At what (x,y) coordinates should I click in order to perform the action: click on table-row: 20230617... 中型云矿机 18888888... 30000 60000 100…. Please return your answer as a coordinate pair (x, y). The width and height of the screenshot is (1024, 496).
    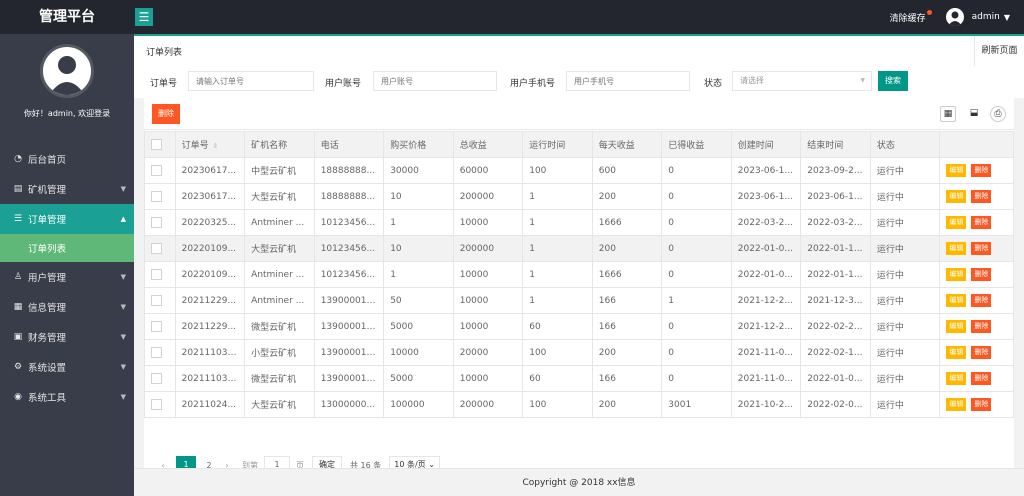
    Looking at the image, I should click on (579, 170).